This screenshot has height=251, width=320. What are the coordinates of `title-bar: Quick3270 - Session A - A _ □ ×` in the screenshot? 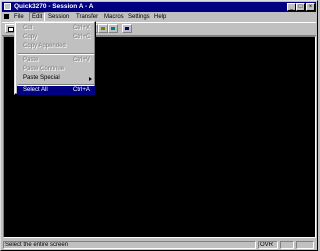 It's located at (159, 7).